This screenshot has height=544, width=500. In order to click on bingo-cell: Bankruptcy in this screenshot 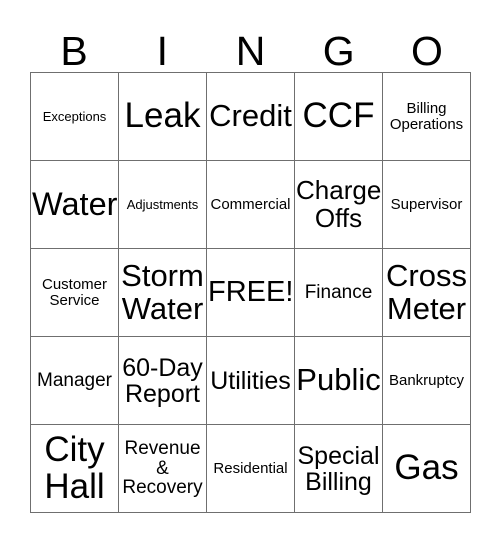, I will do `click(427, 381)`.